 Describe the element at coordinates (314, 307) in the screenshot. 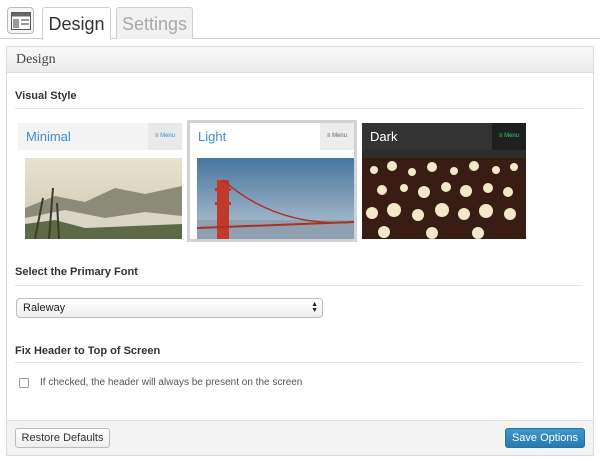

I see `select-arrows-icon: ▲ ▼` at that location.